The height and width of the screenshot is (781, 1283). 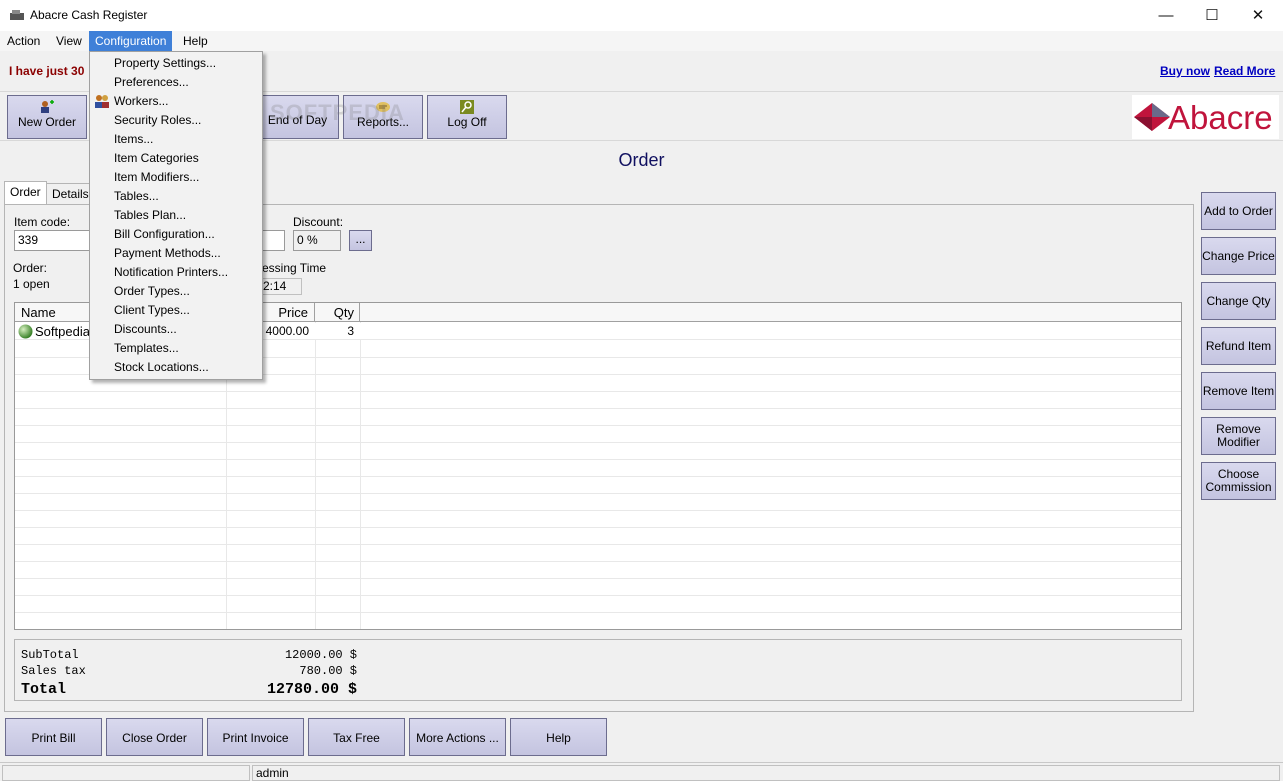 I want to click on row-qty: 3, so click(x=350, y=331).